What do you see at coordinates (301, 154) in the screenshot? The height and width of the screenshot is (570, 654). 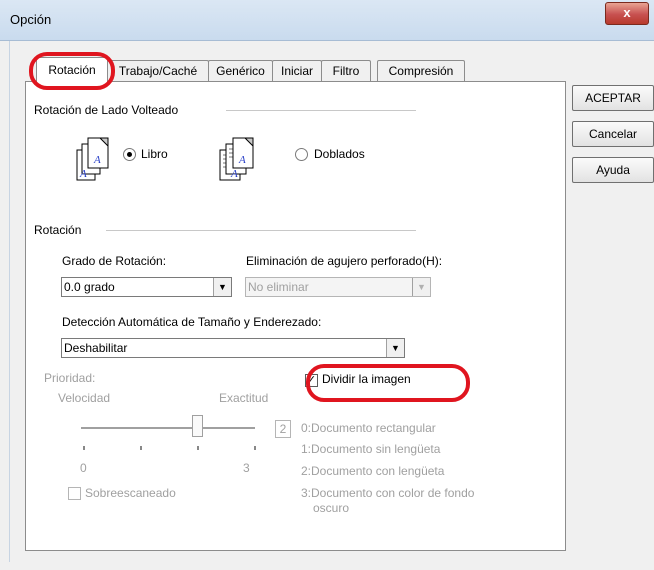 I see `radio-folded` at bounding box center [301, 154].